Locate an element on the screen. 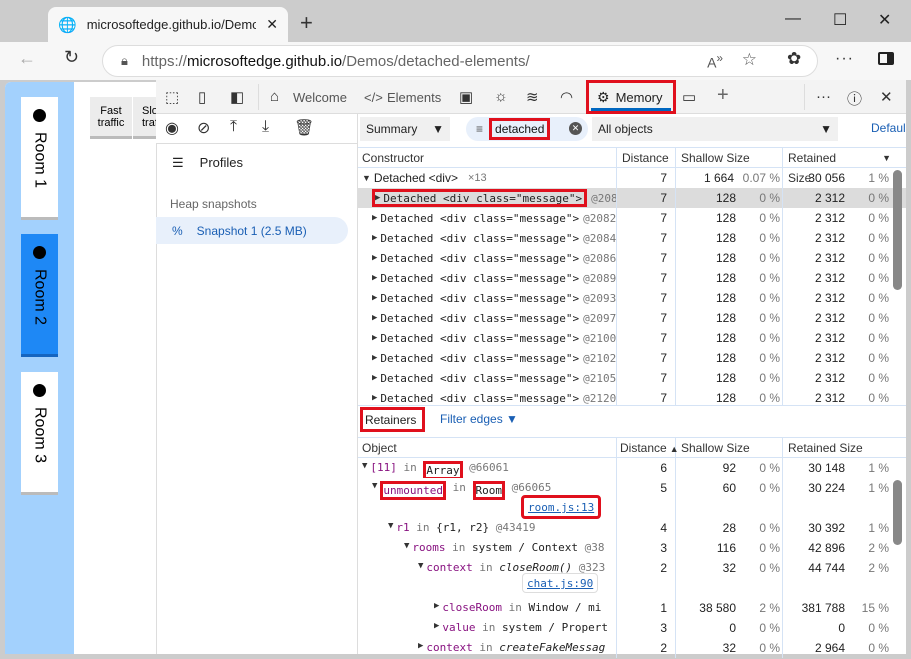 The width and height of the screenshot is (911, 659). retained: 381 788 is located at coordinates (823, 608).